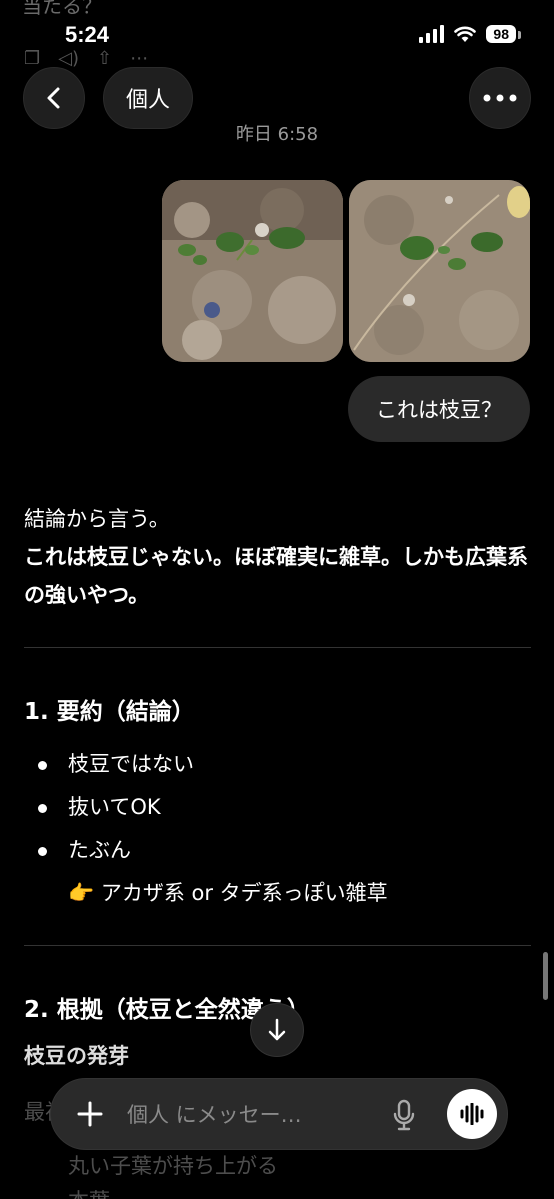 This screenshot has width=554, height=1199. I want to click on sub-bullet: 👉 アカザ系 or タデ系っぽい雑草, so click(206, 893).